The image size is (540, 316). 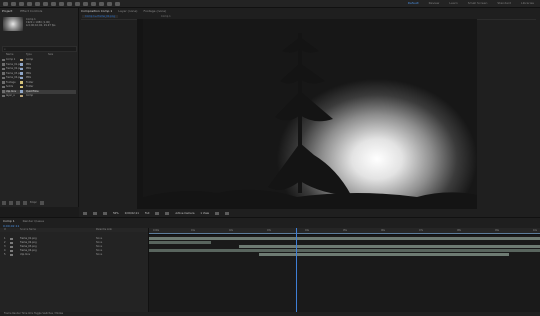 What do you see at coordinates (117, 3) in the screenshot?
I see `puppet-tool-icon` at bounding box center [117, 3].